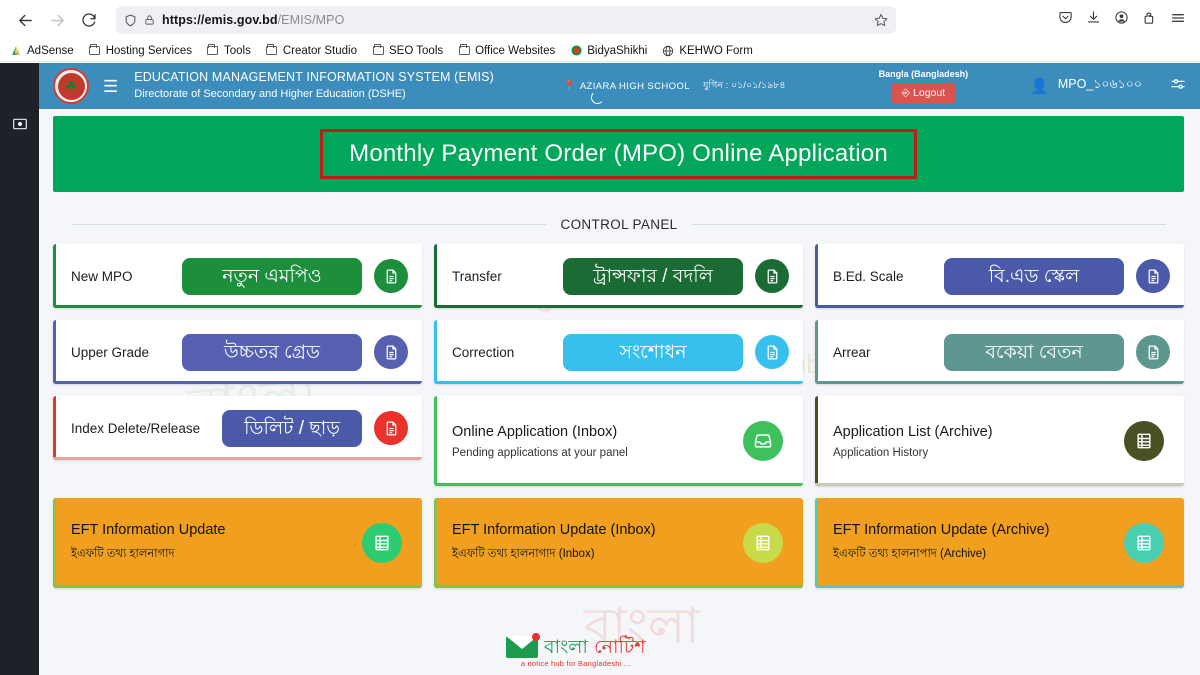  What do you see at coordinates (506, 20) in the screenshot?
I see `address-bar: https://emis.gov.bd/EMIS/MPO` at bounding box center [506, 20].